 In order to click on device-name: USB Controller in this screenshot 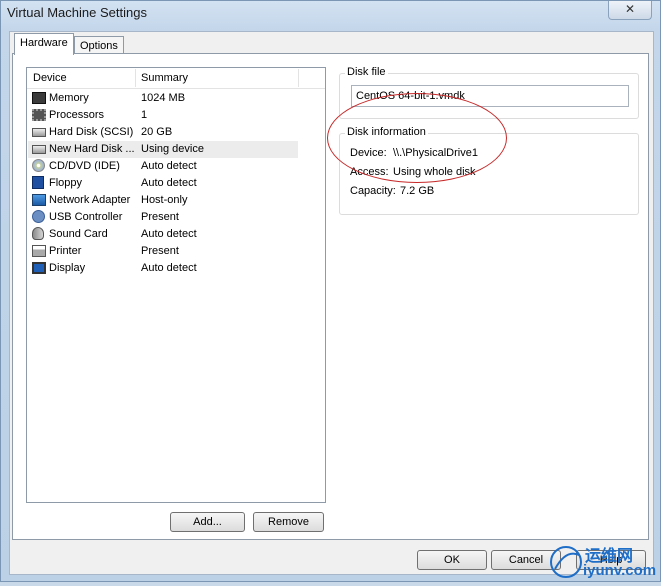, I will do `click(86, 217)`.